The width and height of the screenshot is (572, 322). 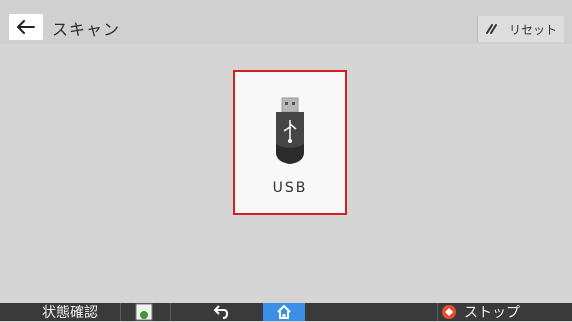 I want to click on reset-button: リセット, so click(x=520, y=29).